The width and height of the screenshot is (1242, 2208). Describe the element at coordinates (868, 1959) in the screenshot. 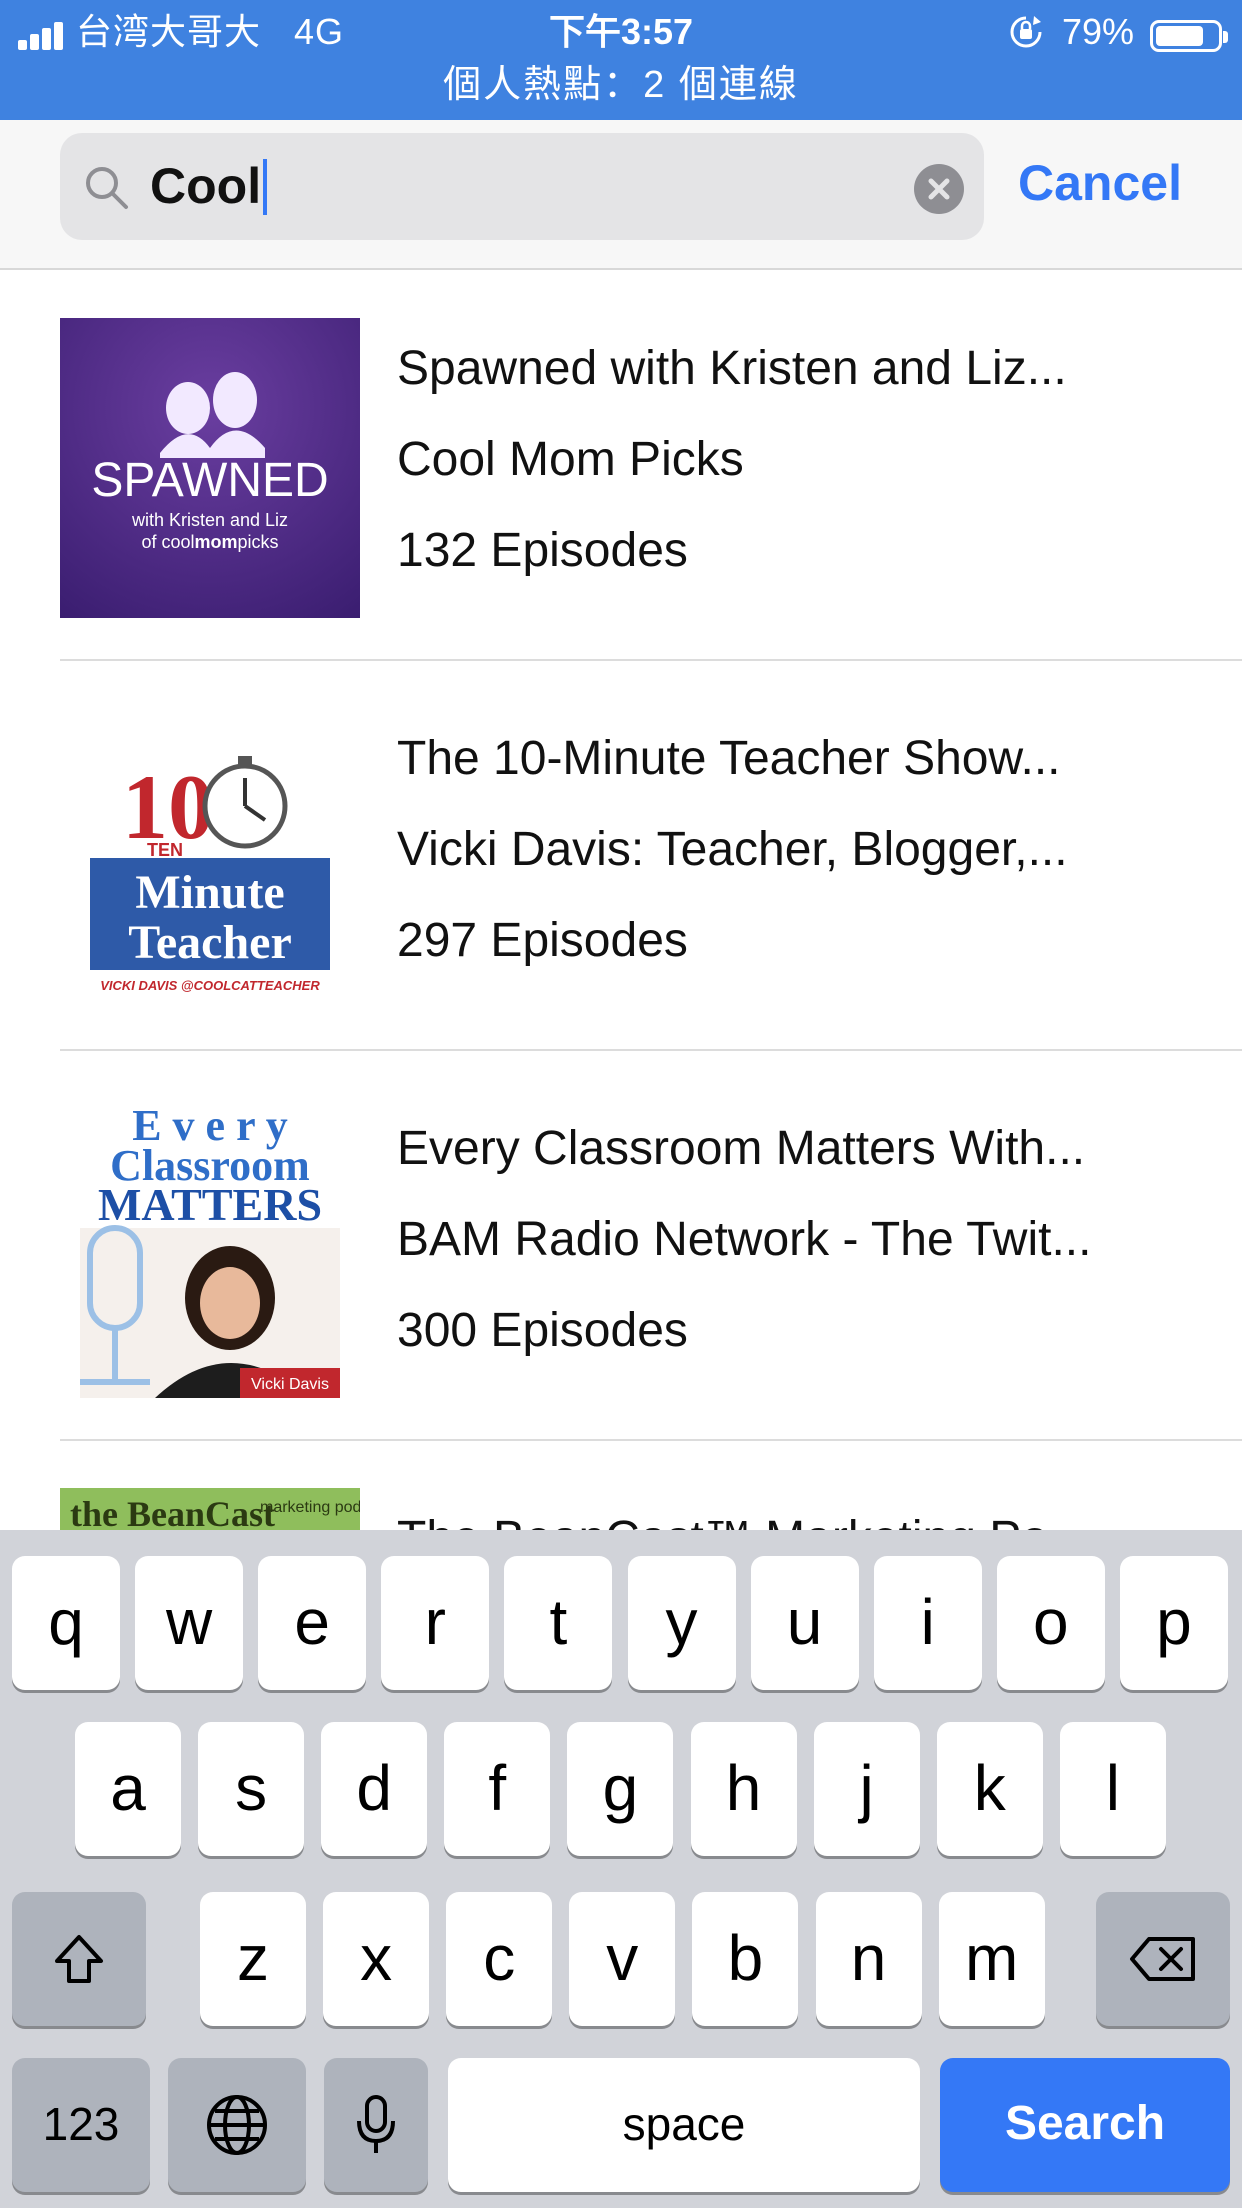

I see `key: n` at that location.